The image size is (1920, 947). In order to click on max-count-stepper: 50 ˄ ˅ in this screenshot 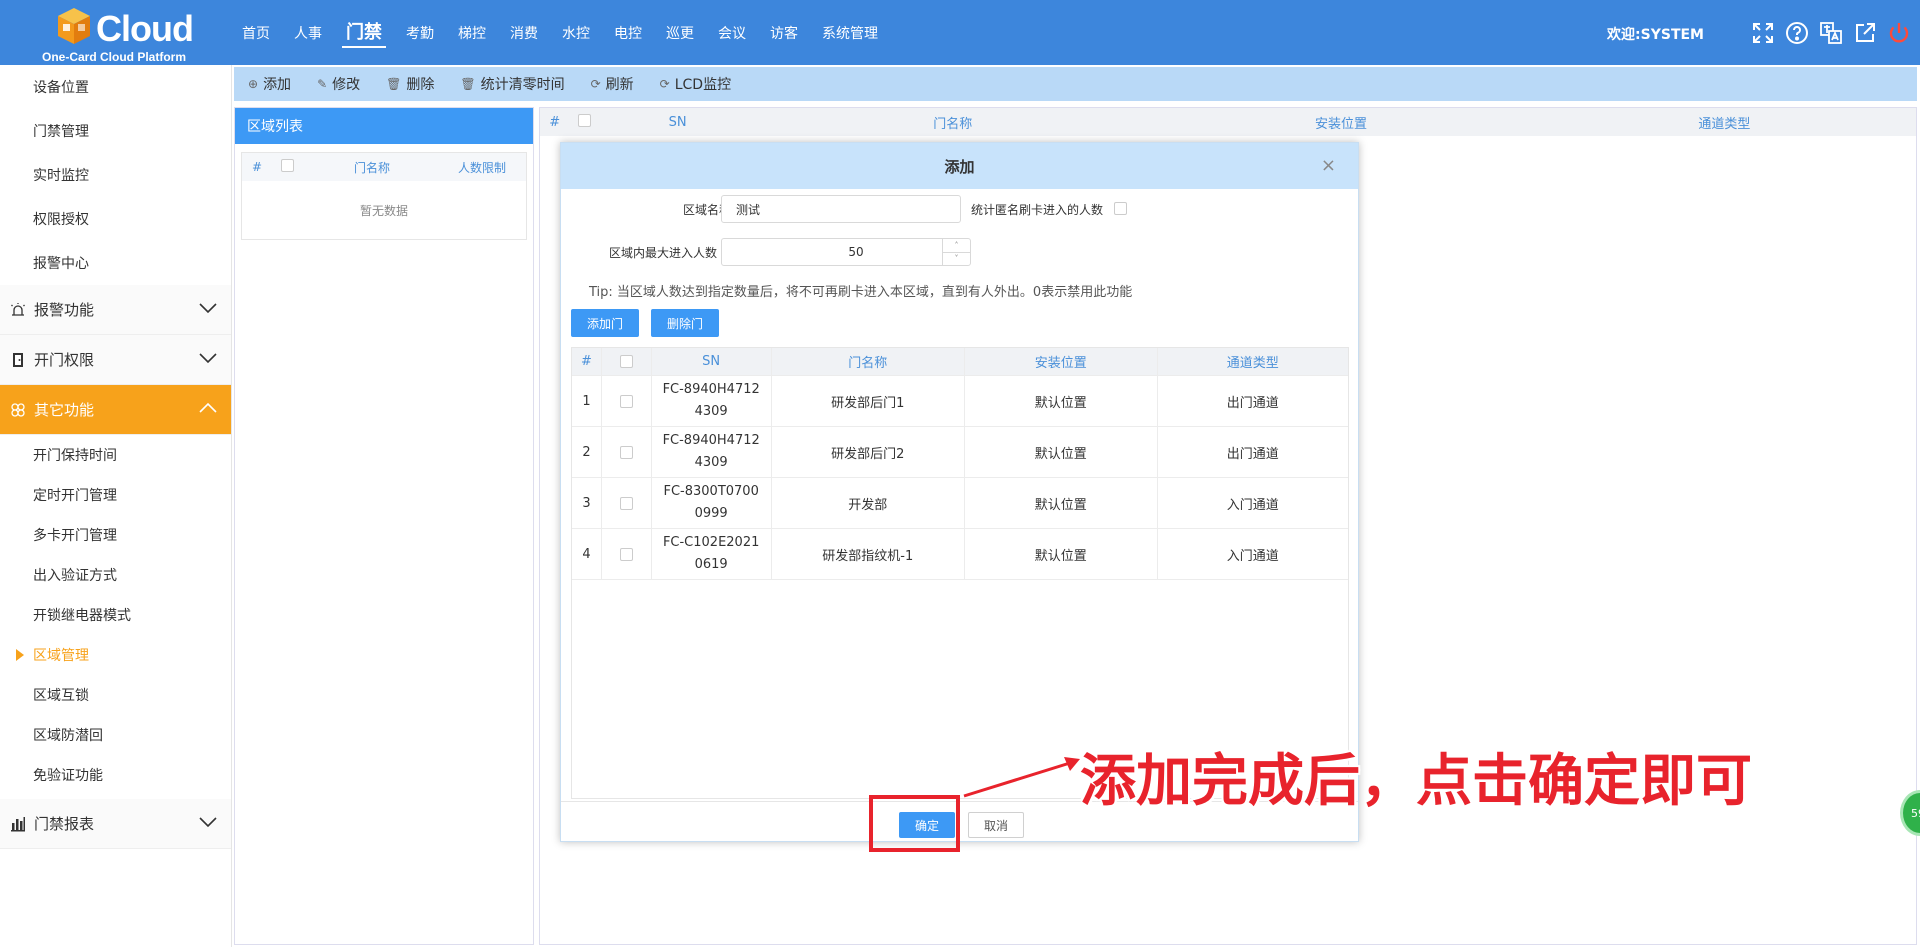, I will do `click(846, 252)`.